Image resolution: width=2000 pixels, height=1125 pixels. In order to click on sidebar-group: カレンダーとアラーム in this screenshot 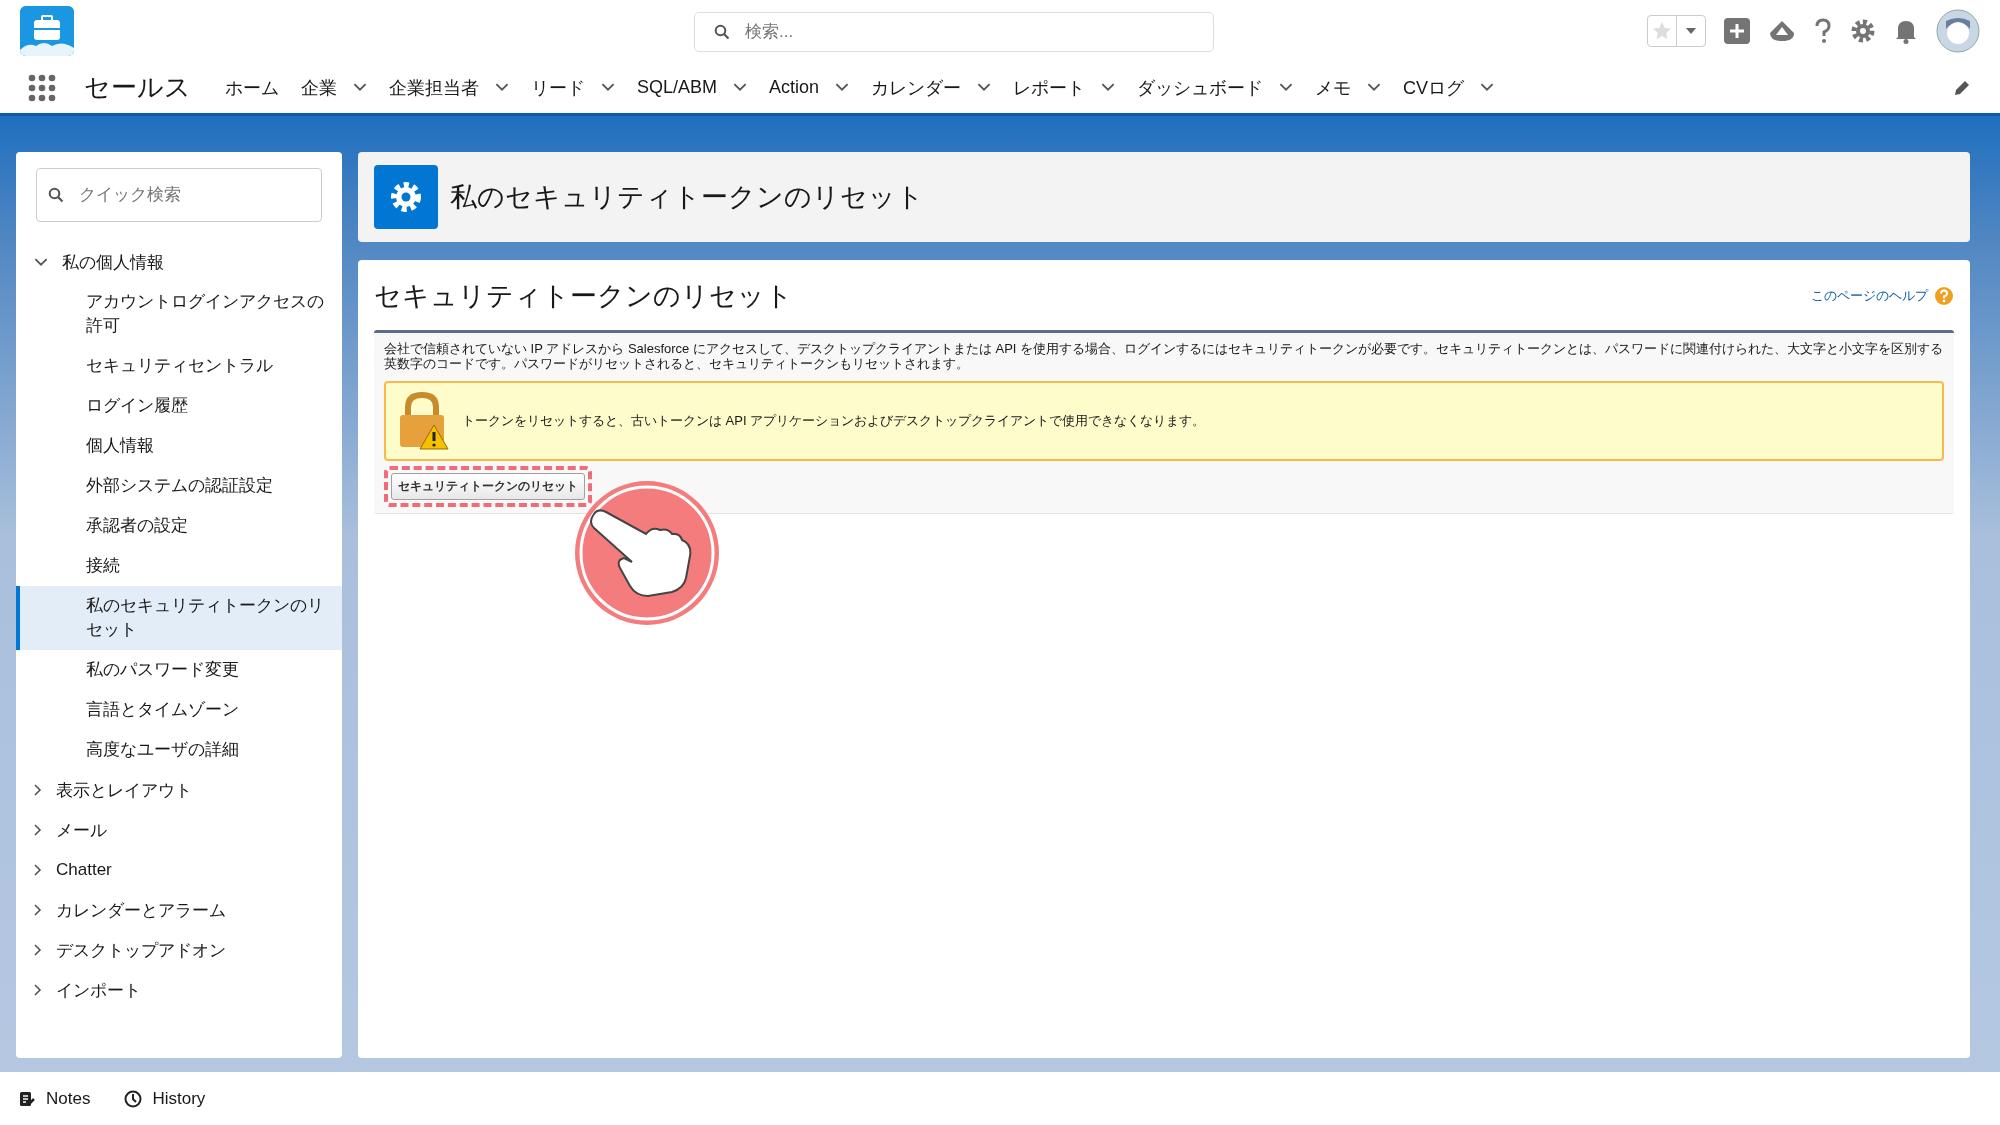, I will do `click(179, 910)`.